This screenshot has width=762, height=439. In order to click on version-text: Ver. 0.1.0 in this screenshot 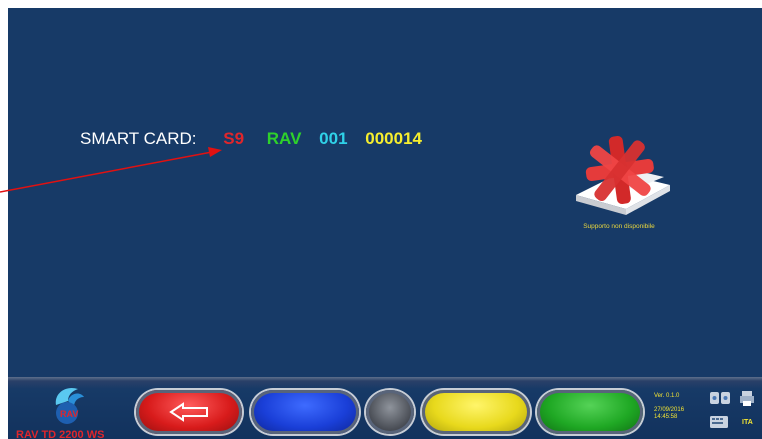, I will do `click(667, 396)`.